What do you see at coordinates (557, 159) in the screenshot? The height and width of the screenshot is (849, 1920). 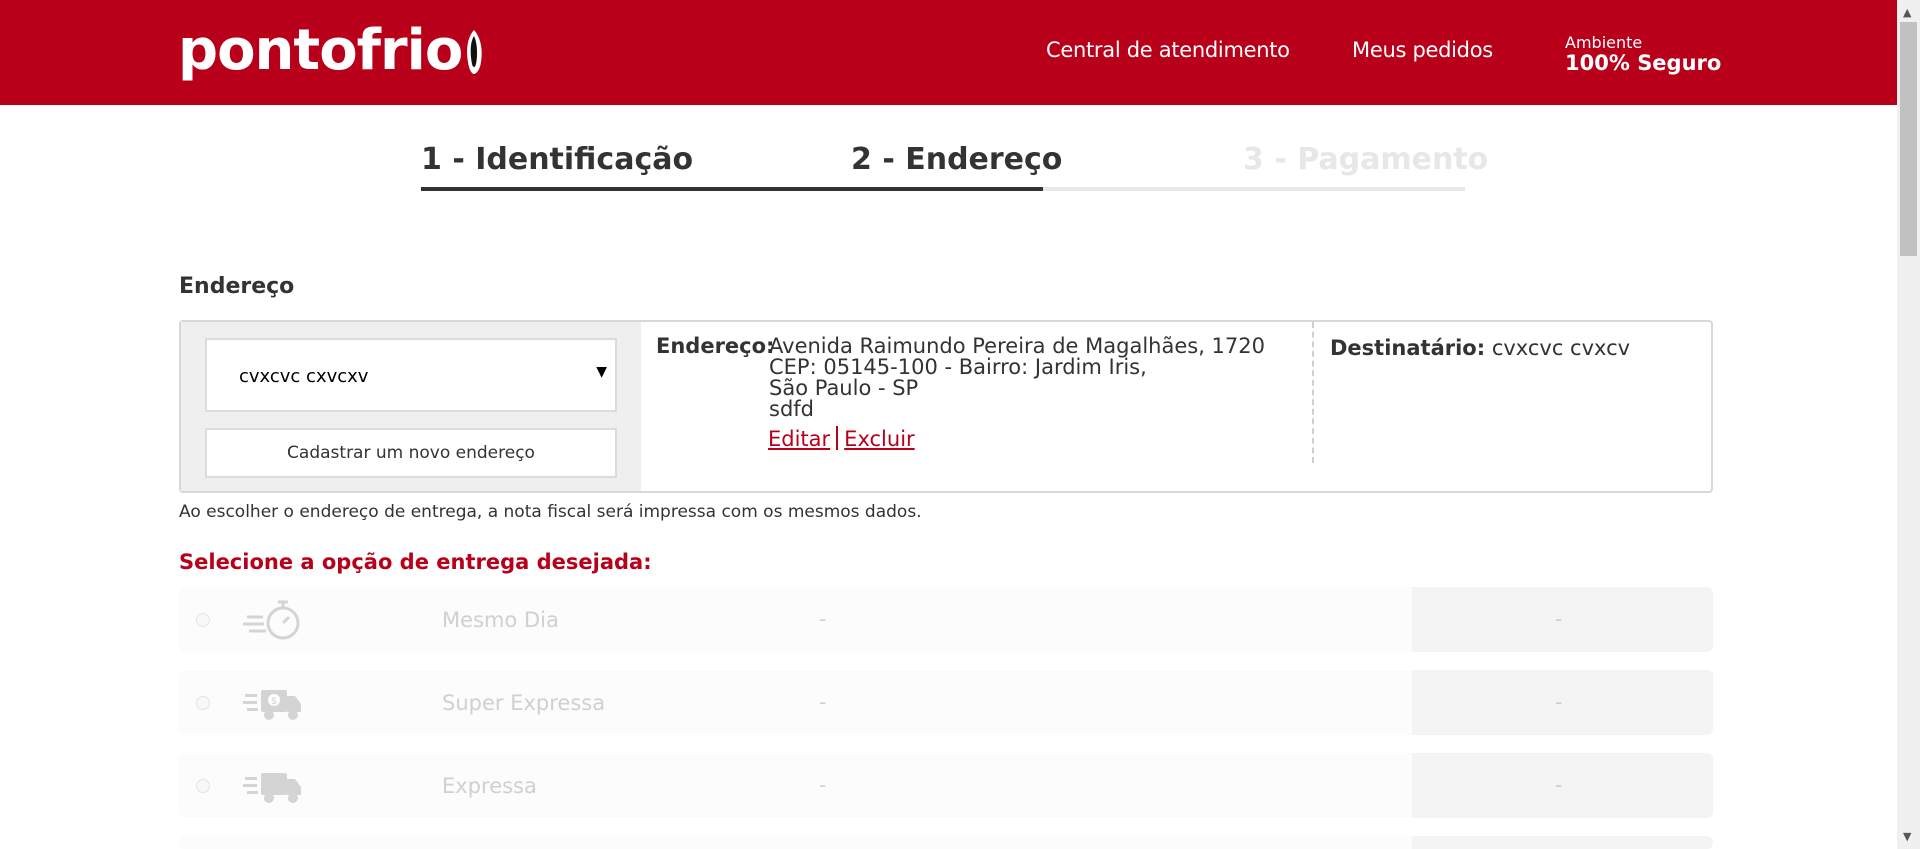 I see `step-identification: 1 - Identificação` at bounding box center [557, 159].